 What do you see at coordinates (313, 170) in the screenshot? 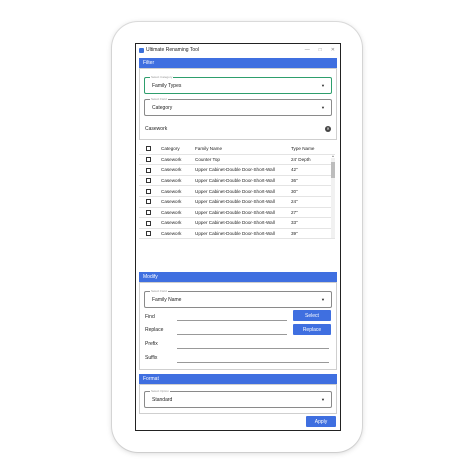
I see `cell-type-name: 42"` at bounding box center [313, 170].